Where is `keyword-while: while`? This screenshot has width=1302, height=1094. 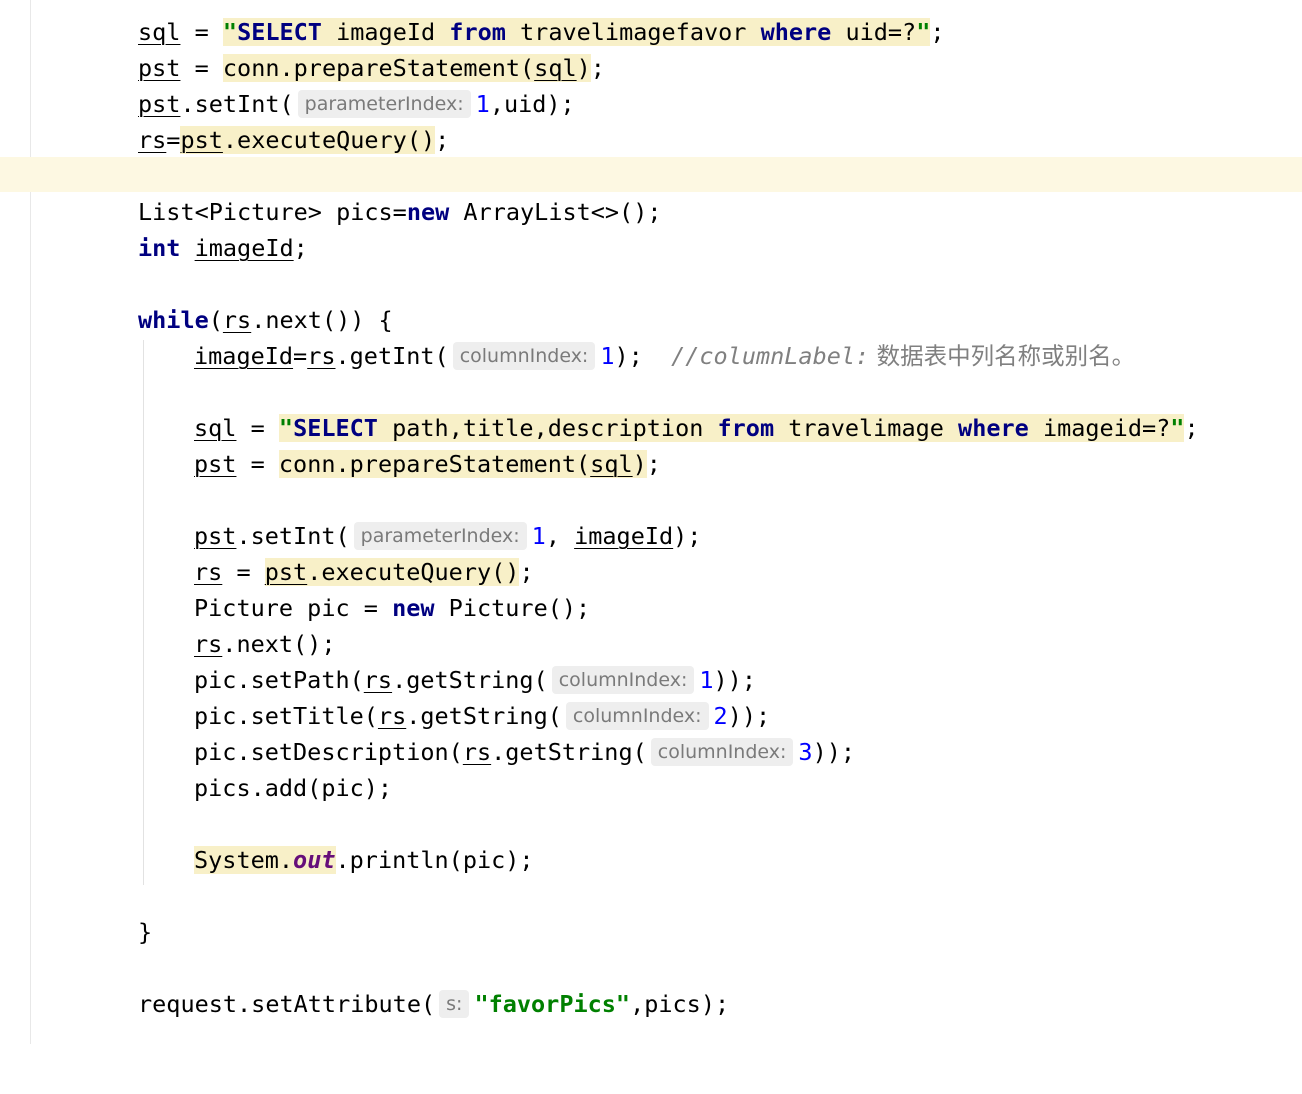
keyword-while: while is located at coordinates (173, 320).